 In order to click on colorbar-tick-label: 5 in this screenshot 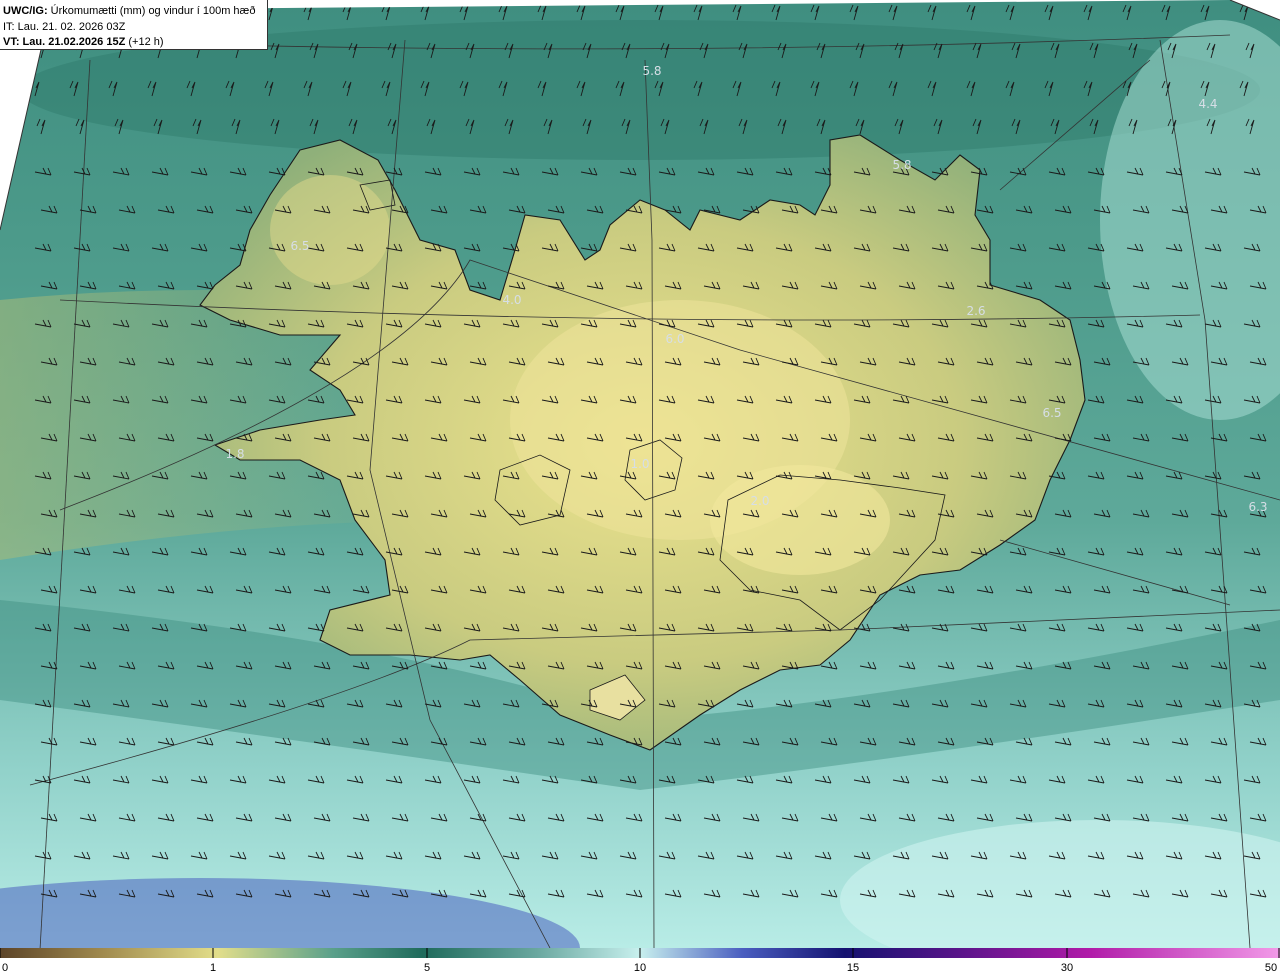, I will do `click(427, 968)`.